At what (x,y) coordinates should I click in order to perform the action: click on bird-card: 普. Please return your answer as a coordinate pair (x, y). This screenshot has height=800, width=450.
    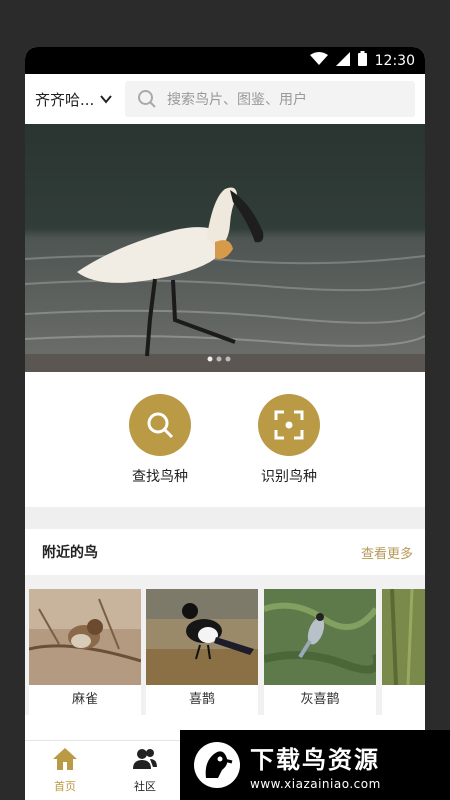
    Looking at the image, I should click on (403, 652).